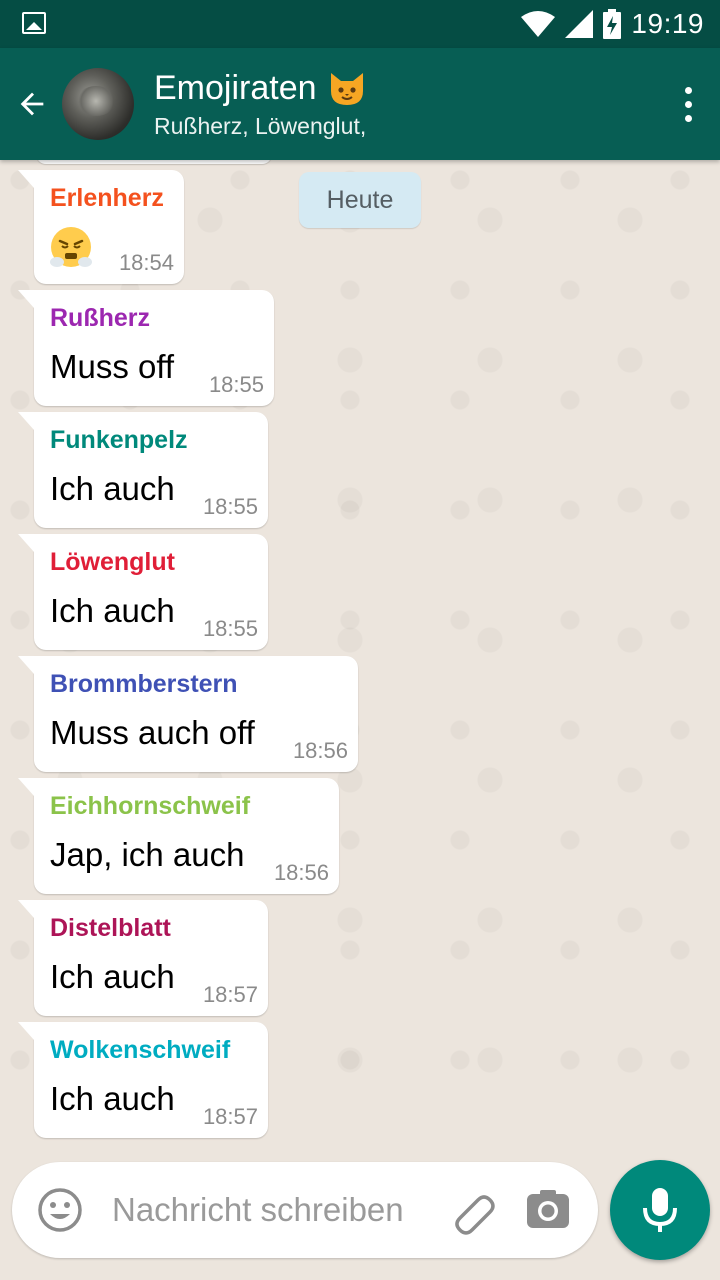 Image resolution: width=720 pixels, height=1280 pixels. Describe the element at coordinates (119, 440) in the screenshot. I see `message-sender: Funkenpelz` at that location.